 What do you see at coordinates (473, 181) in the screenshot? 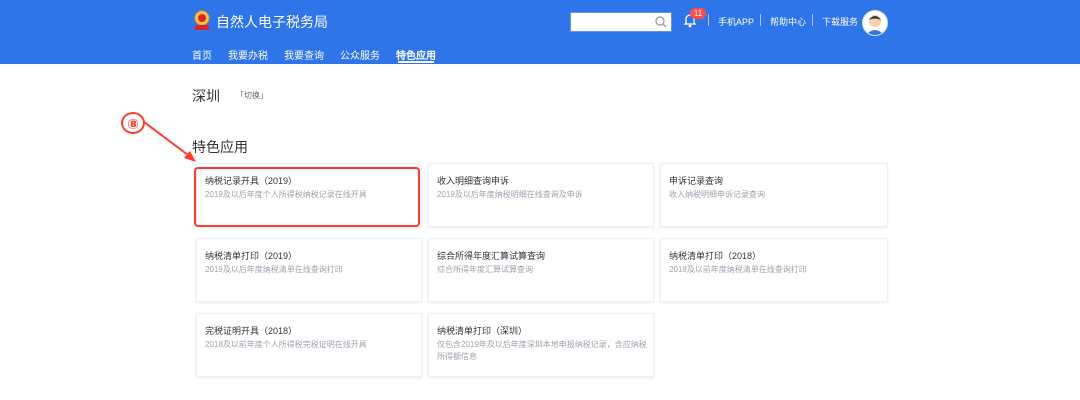
I see `card-title: 收入明细查询申诉` at bounding box center [473, 181].